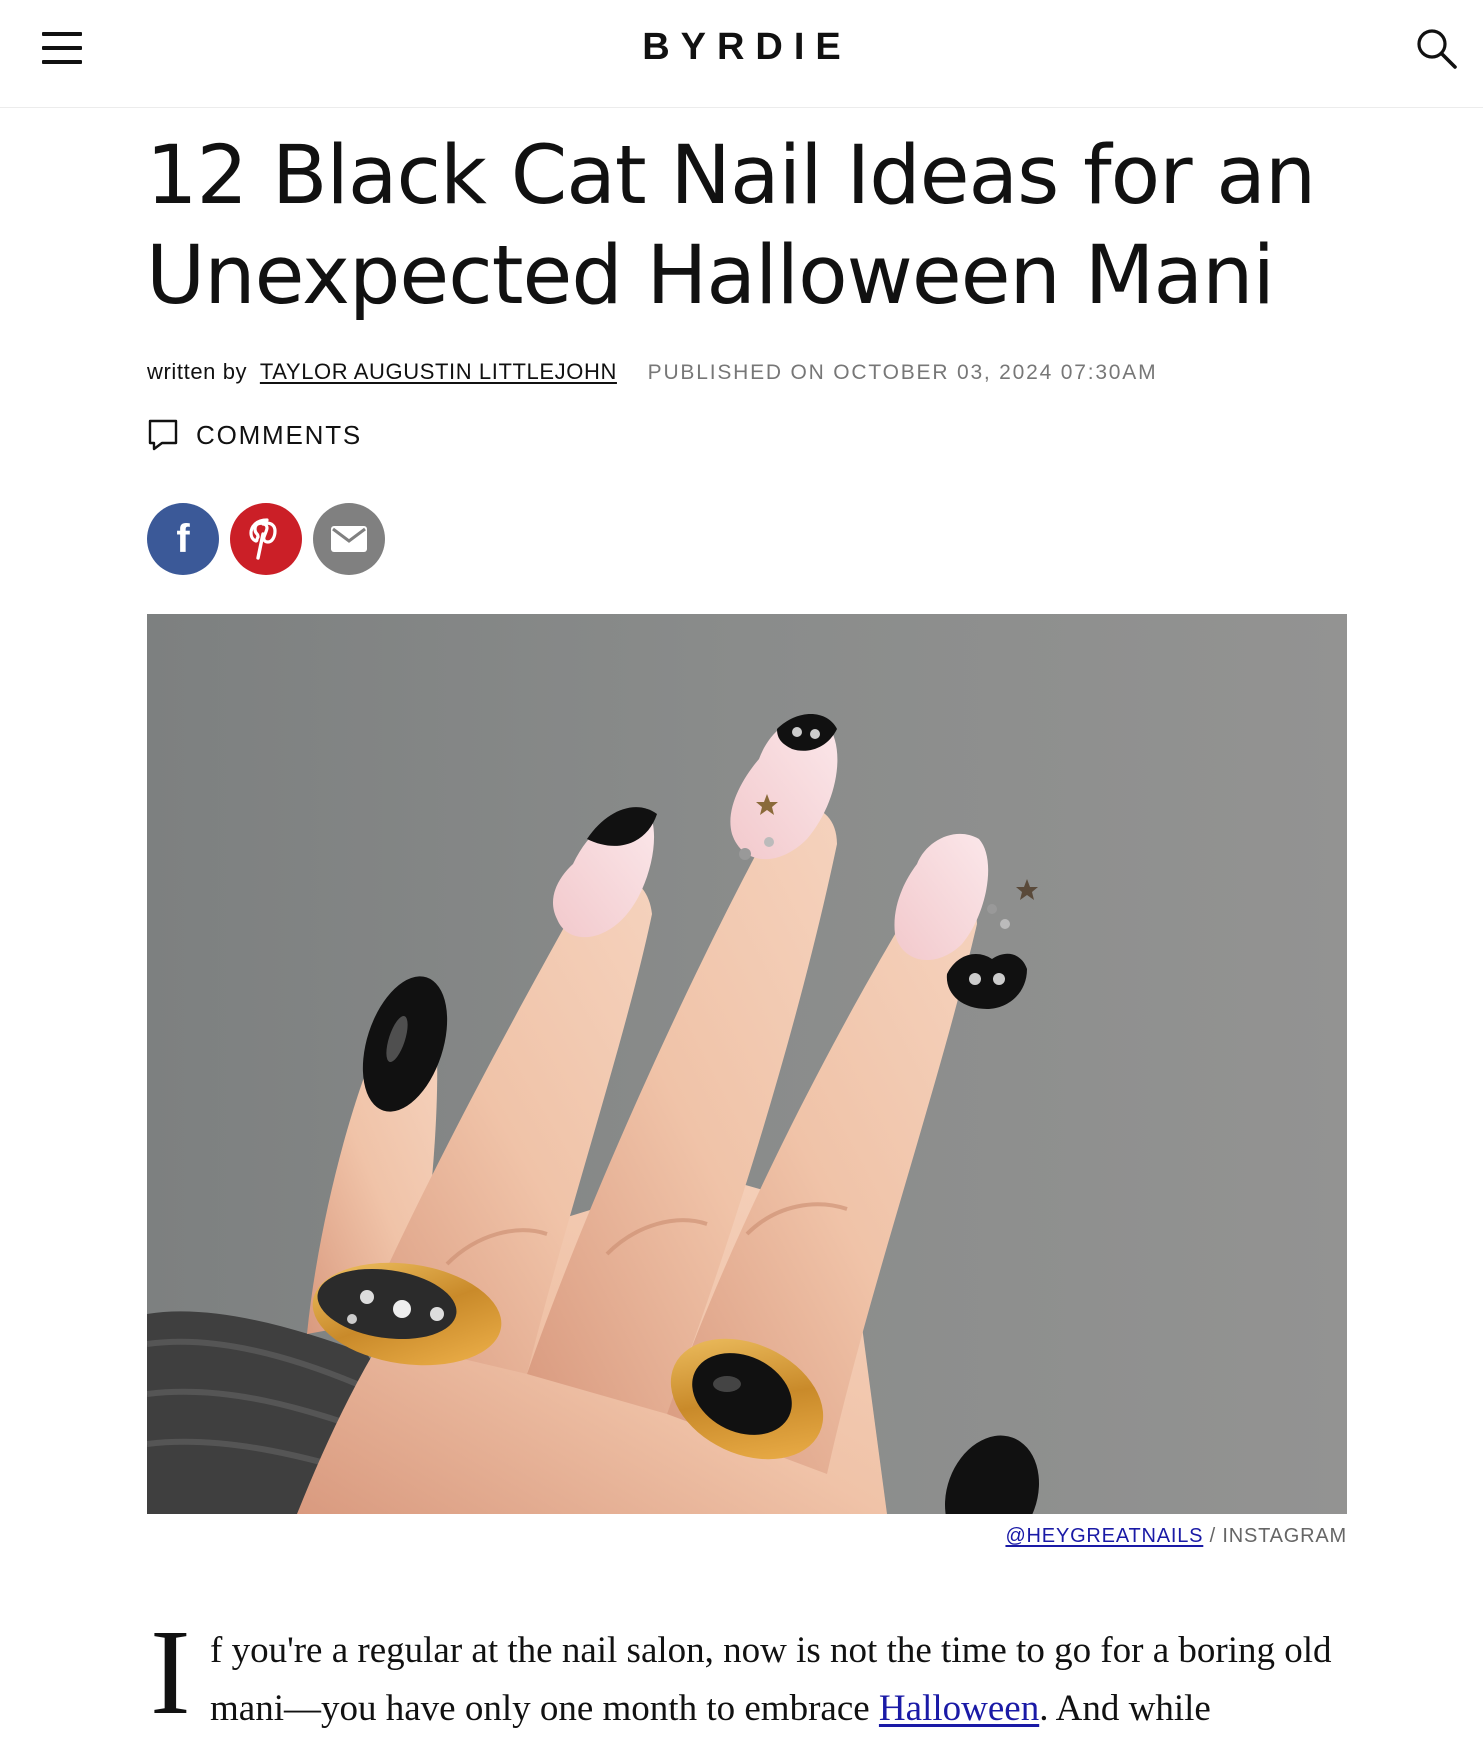 This screenshot has height=1746, width=1483. Describe the element at coordinates (279, 434) in the screenshot. I see `comments-label: COMMENTS` at that location.